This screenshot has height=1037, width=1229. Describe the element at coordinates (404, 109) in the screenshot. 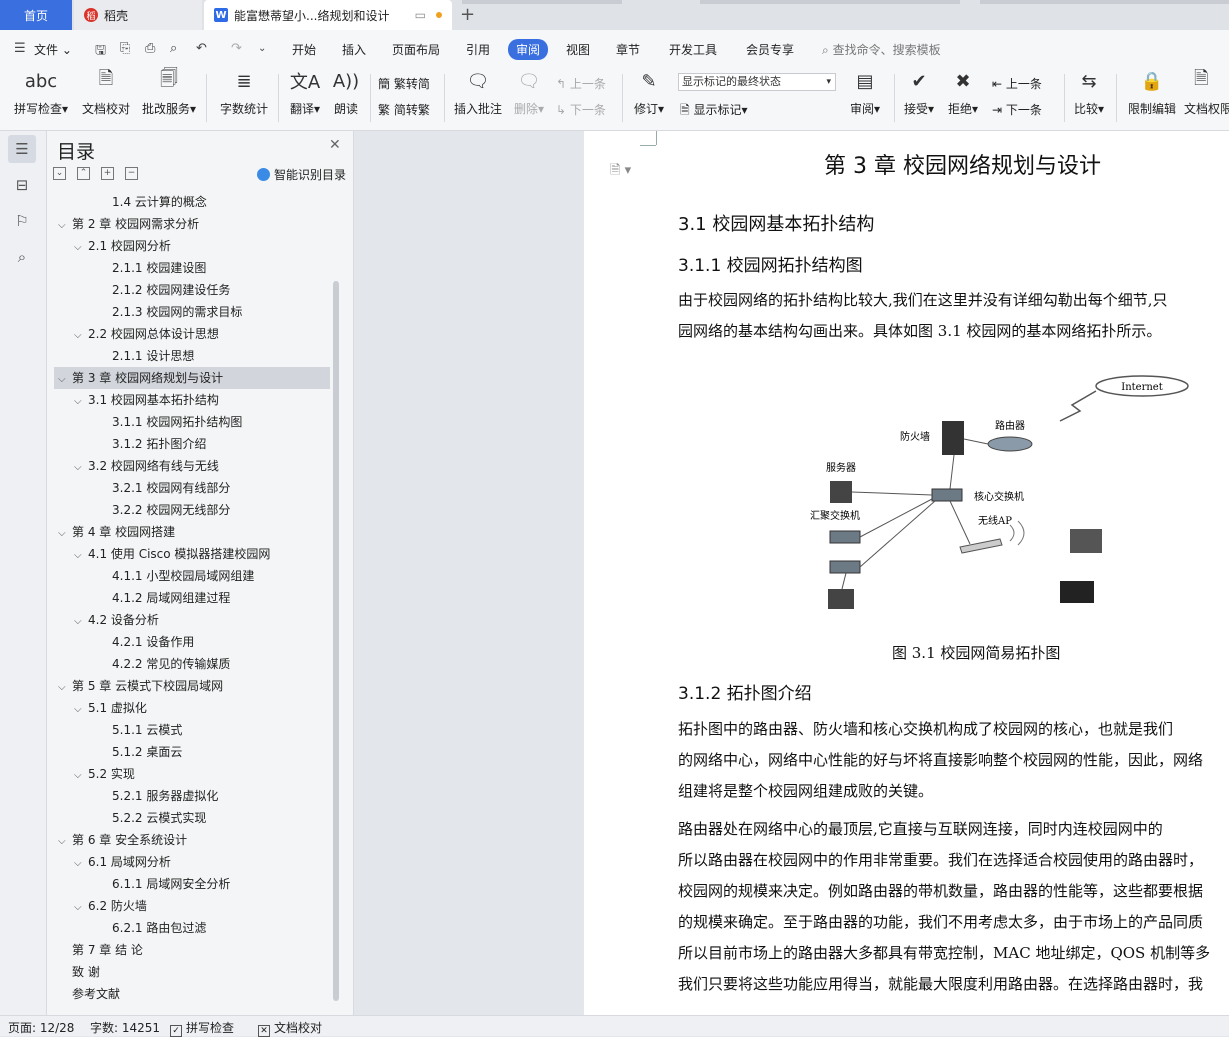

I see `simp-to-trad-button: 繁 简转繁` at that location.